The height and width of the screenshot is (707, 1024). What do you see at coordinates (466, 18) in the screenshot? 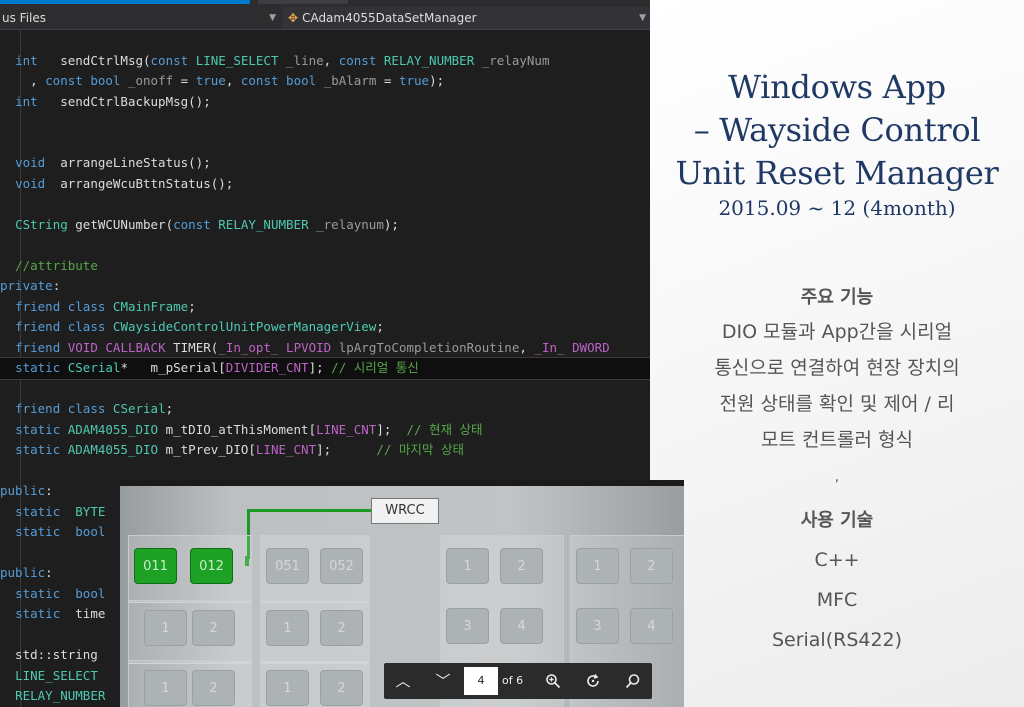
I see `class-dropdown: ✥ CAdam4055DataSetManager ▼` at bounding box center [466, 18].